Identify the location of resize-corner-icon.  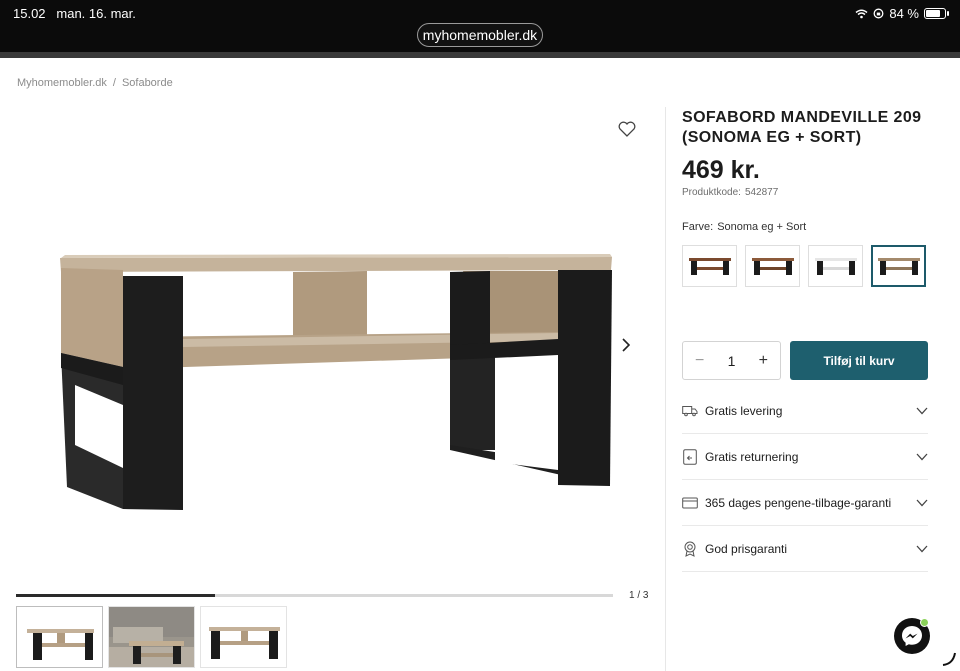
(949, 659).